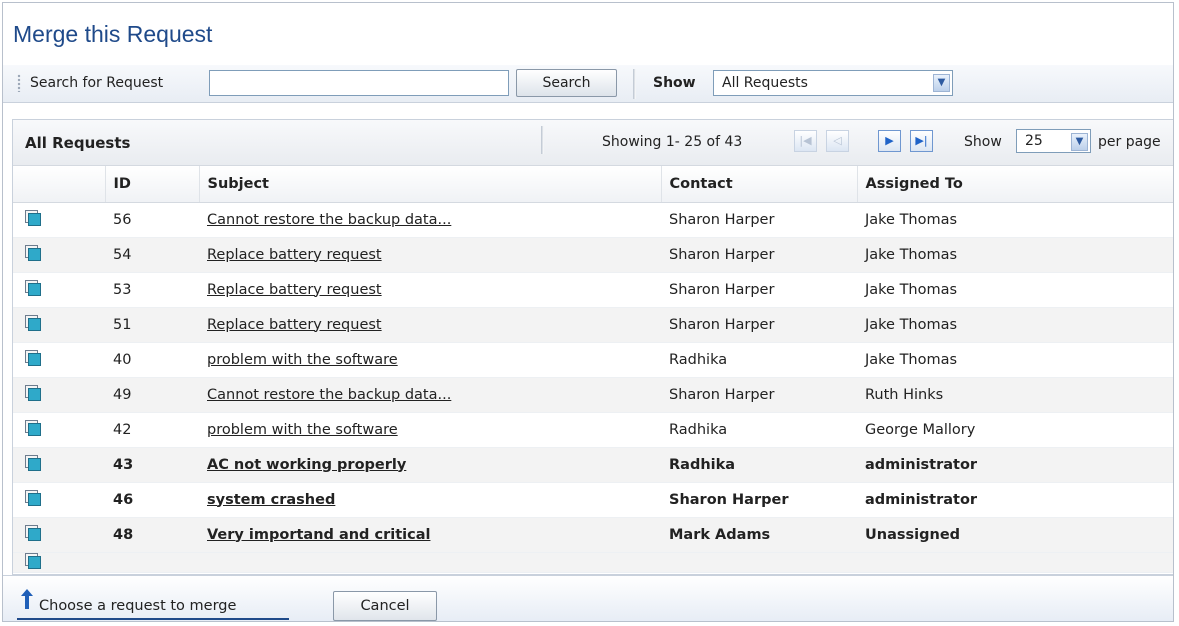 This screenshot has height=626, width=1179. I want to click on request-id: 46, so click(152, 500).